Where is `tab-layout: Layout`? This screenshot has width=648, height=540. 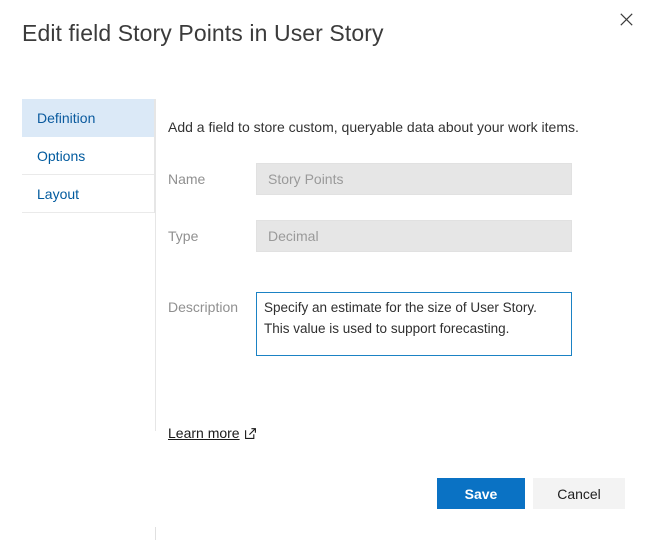
tab-layout: Layout is located at coordinates (88, 194).